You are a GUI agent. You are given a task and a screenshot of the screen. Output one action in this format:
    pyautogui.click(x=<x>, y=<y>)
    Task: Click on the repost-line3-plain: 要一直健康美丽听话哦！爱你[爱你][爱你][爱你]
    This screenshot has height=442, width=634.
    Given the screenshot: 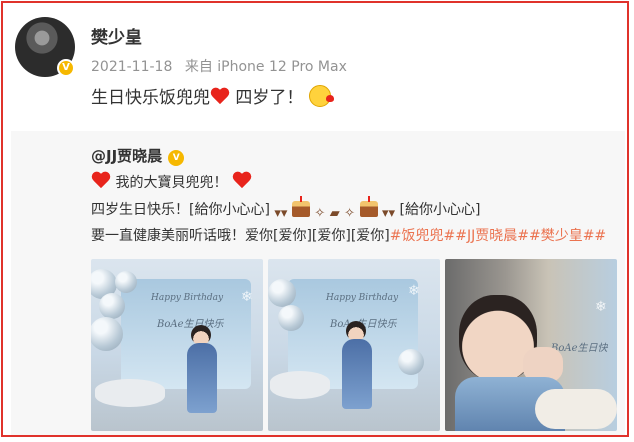 What is the action you would take?
    pyautogui.click(x=240, y=236)
    